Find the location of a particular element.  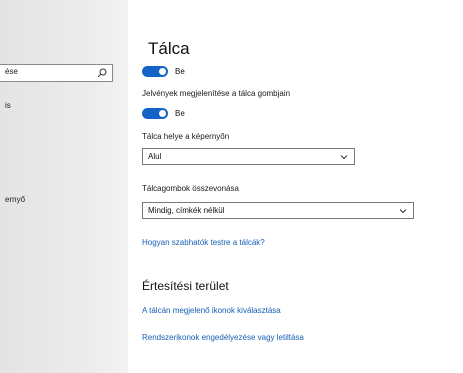

customize-link: Hogyan szabhatók testre a tálcák? is located at coordinates (203, 242).